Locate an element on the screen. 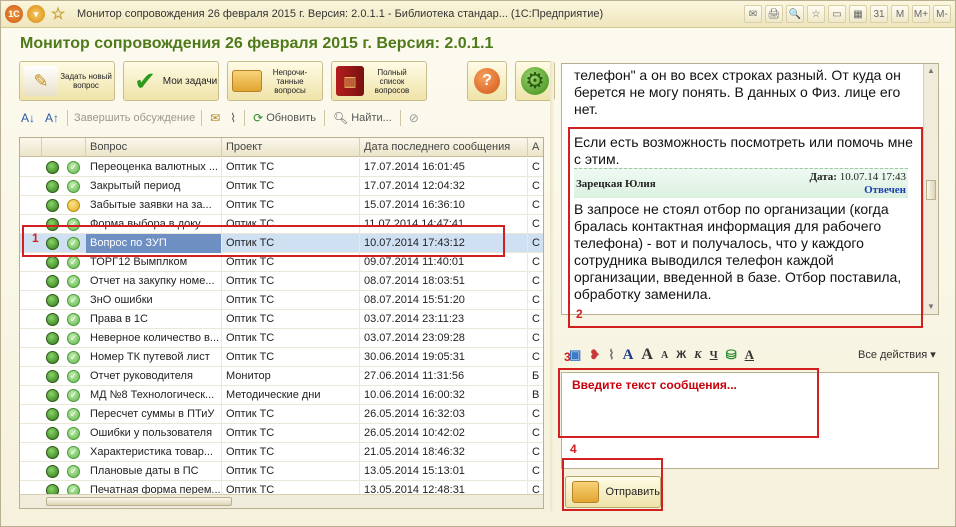  preview-icon: 🔍 is located at coordinates (795, 14).